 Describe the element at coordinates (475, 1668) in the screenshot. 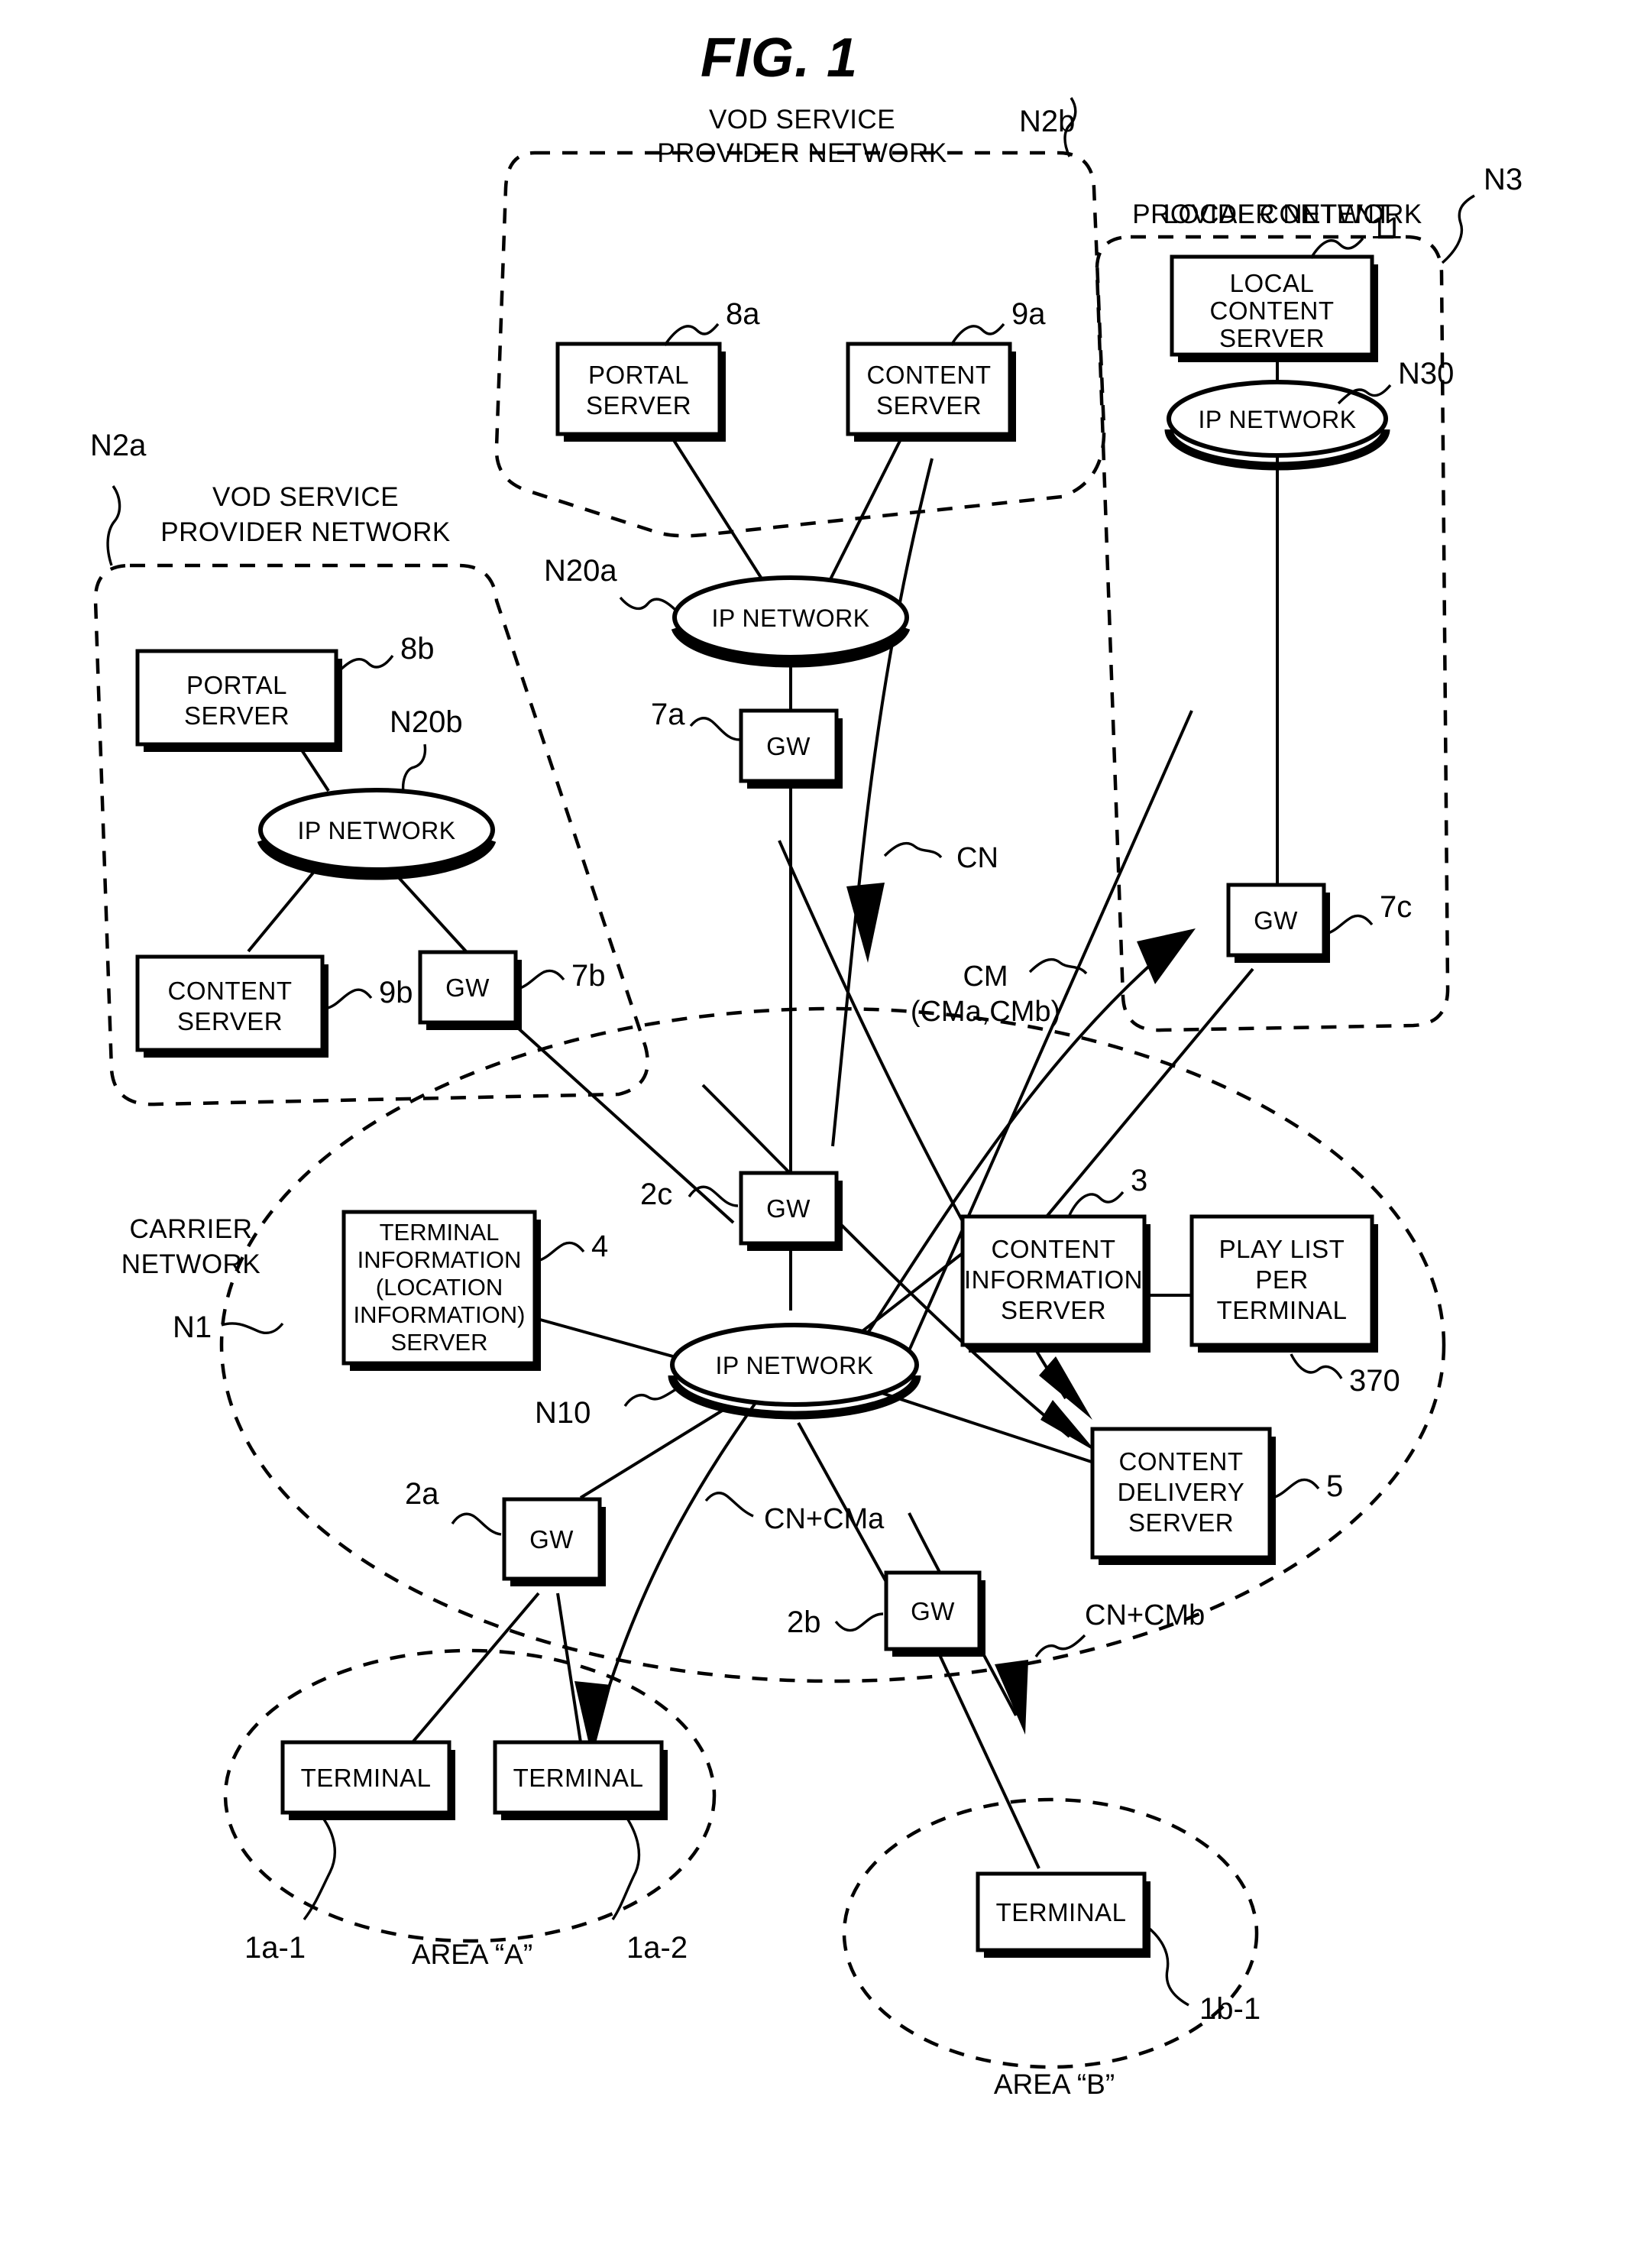

I see `link-gw2a-to-terminal1a1` at that location.